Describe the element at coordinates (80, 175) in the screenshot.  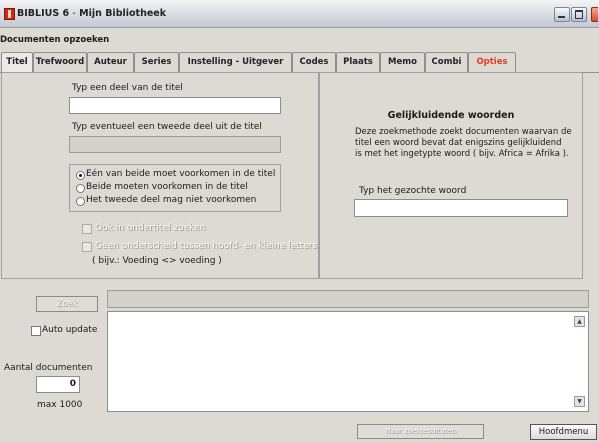
I see `match-either-radio` at that location.